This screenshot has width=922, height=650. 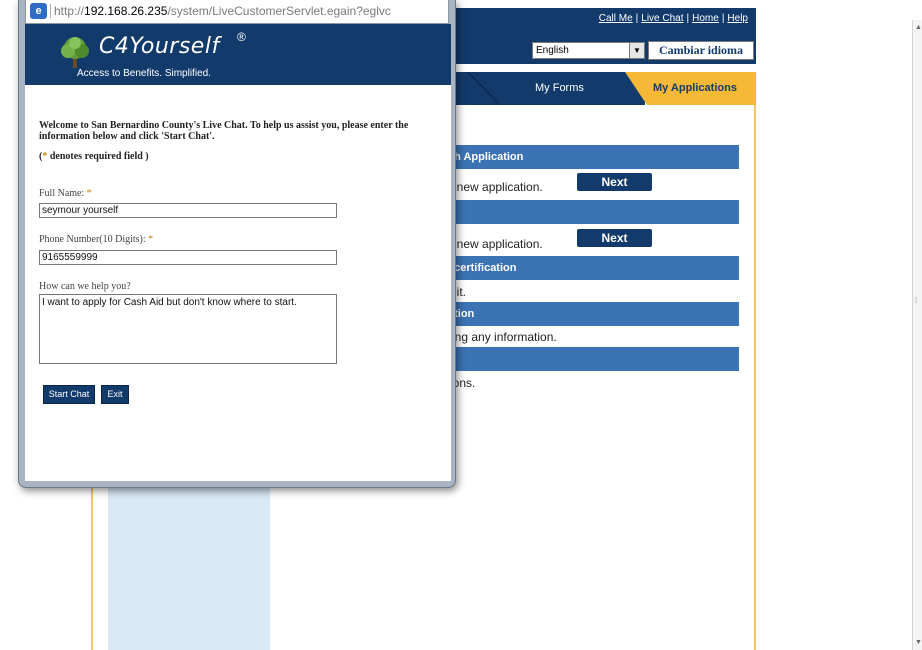 I want to click on scroll-up-icon: ▲, so click(x=918, y=27).